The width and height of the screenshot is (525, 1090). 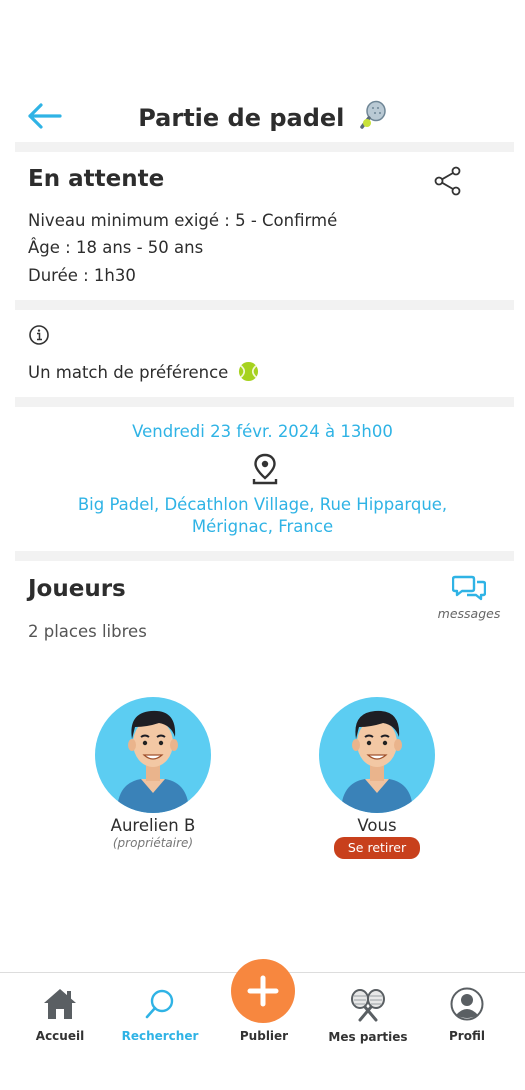 I want to click on player-card: Vous Se retirer, so click(x=377, y=778).